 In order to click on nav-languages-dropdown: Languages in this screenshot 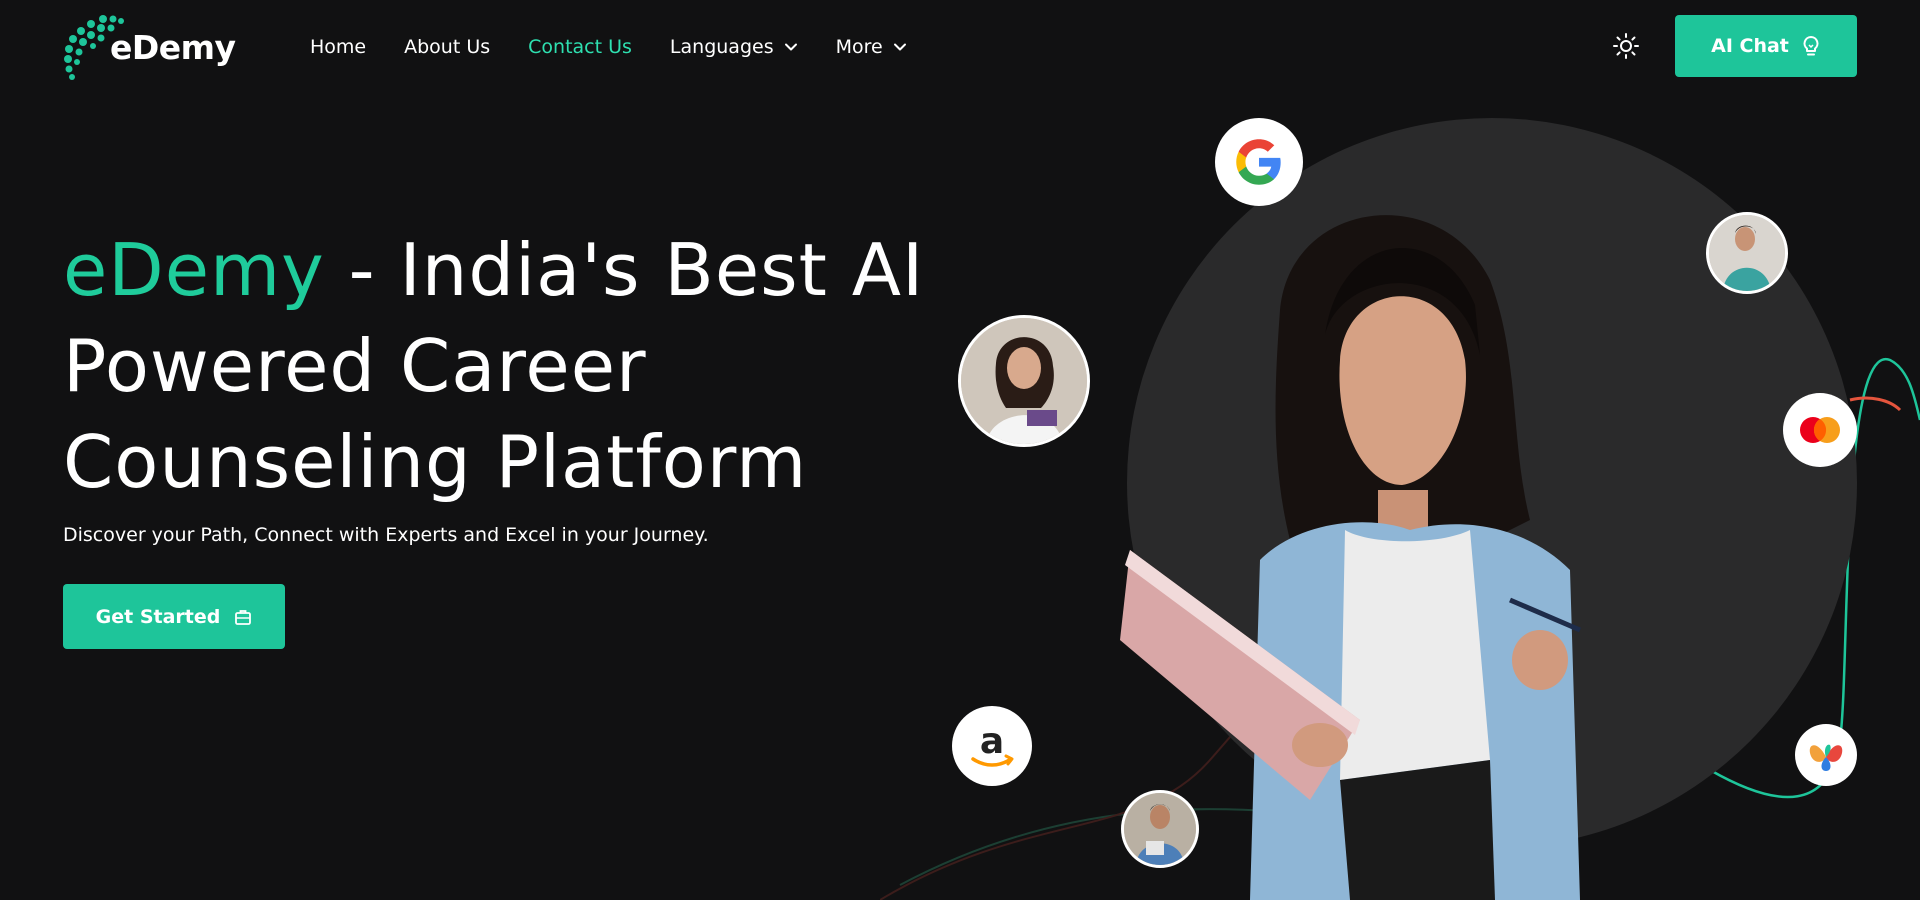, I will do `click(734, 47)`.